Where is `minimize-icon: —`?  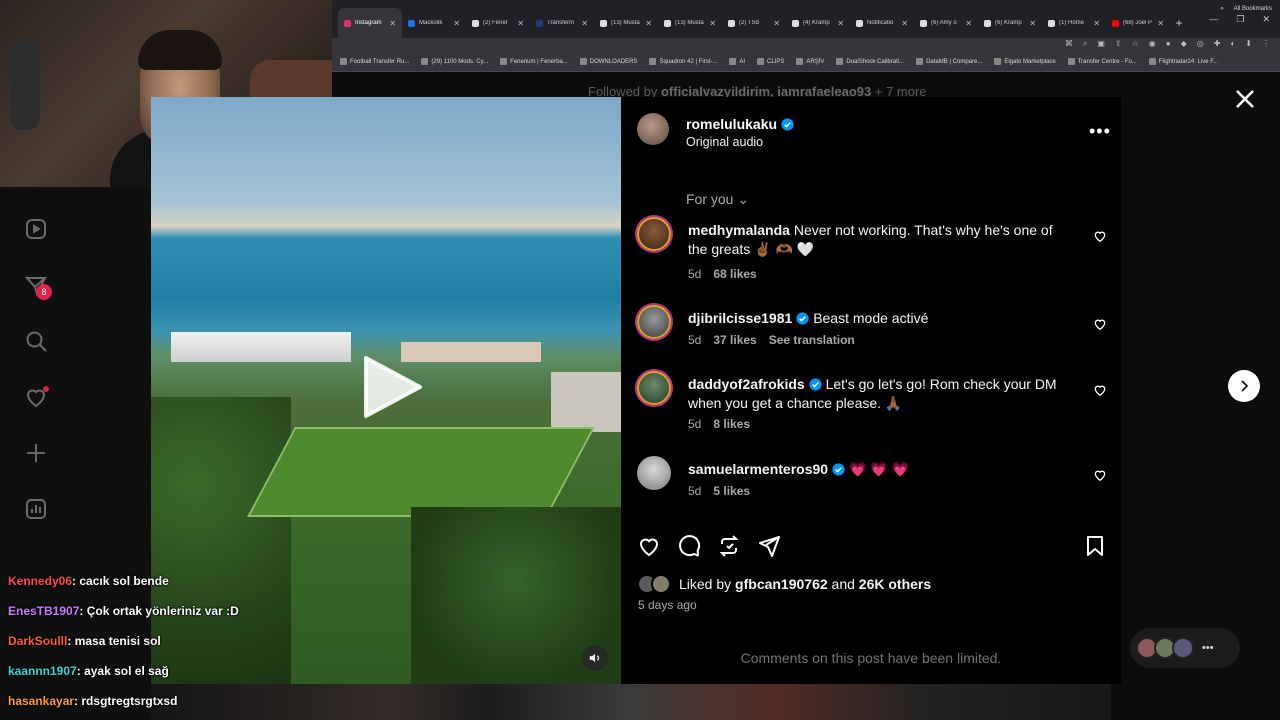 minimize-icon: — is located at coordinates (1213, 19).